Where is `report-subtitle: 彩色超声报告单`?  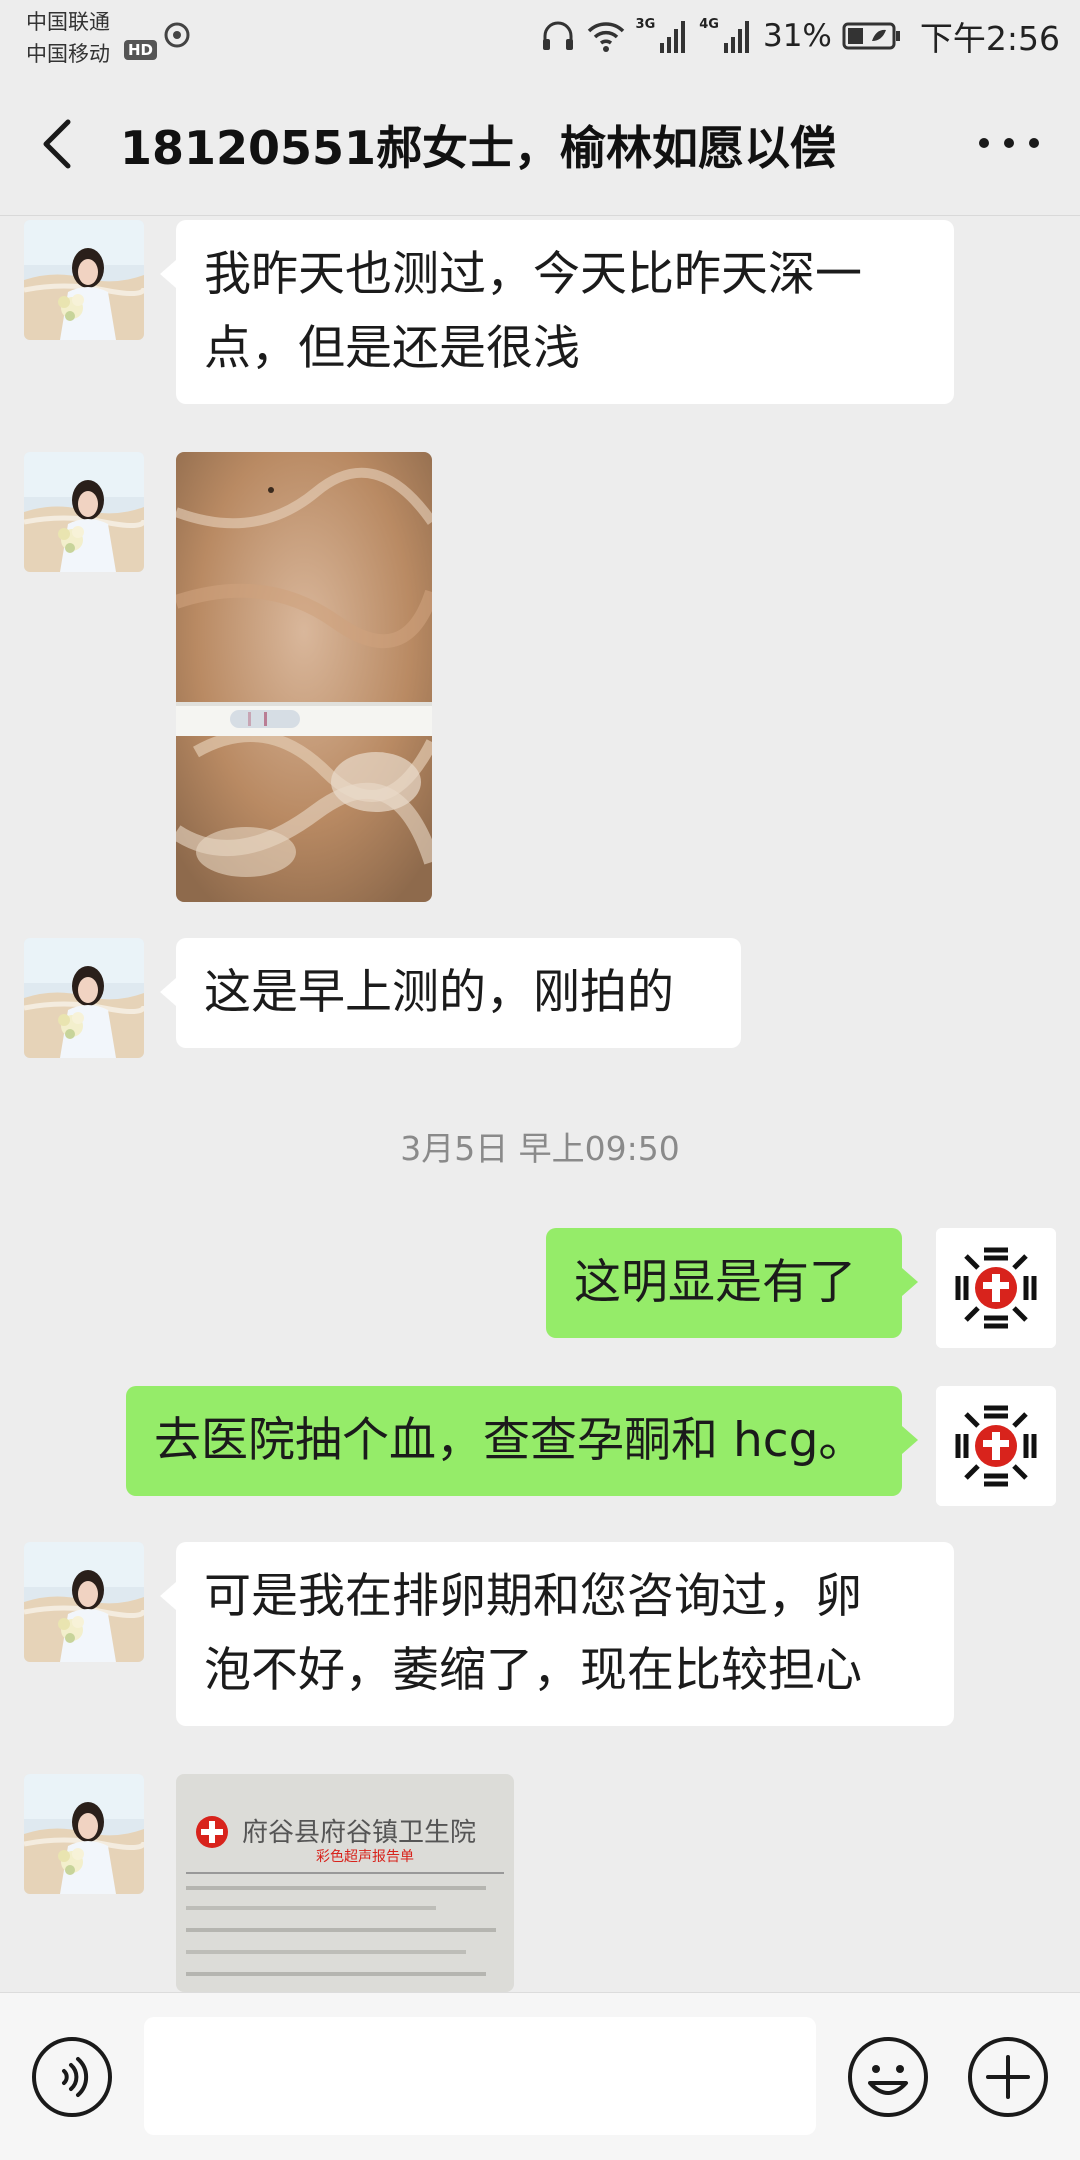
report-subtitle: 彩色超声报告单 is located at coordinates (365, 1857).